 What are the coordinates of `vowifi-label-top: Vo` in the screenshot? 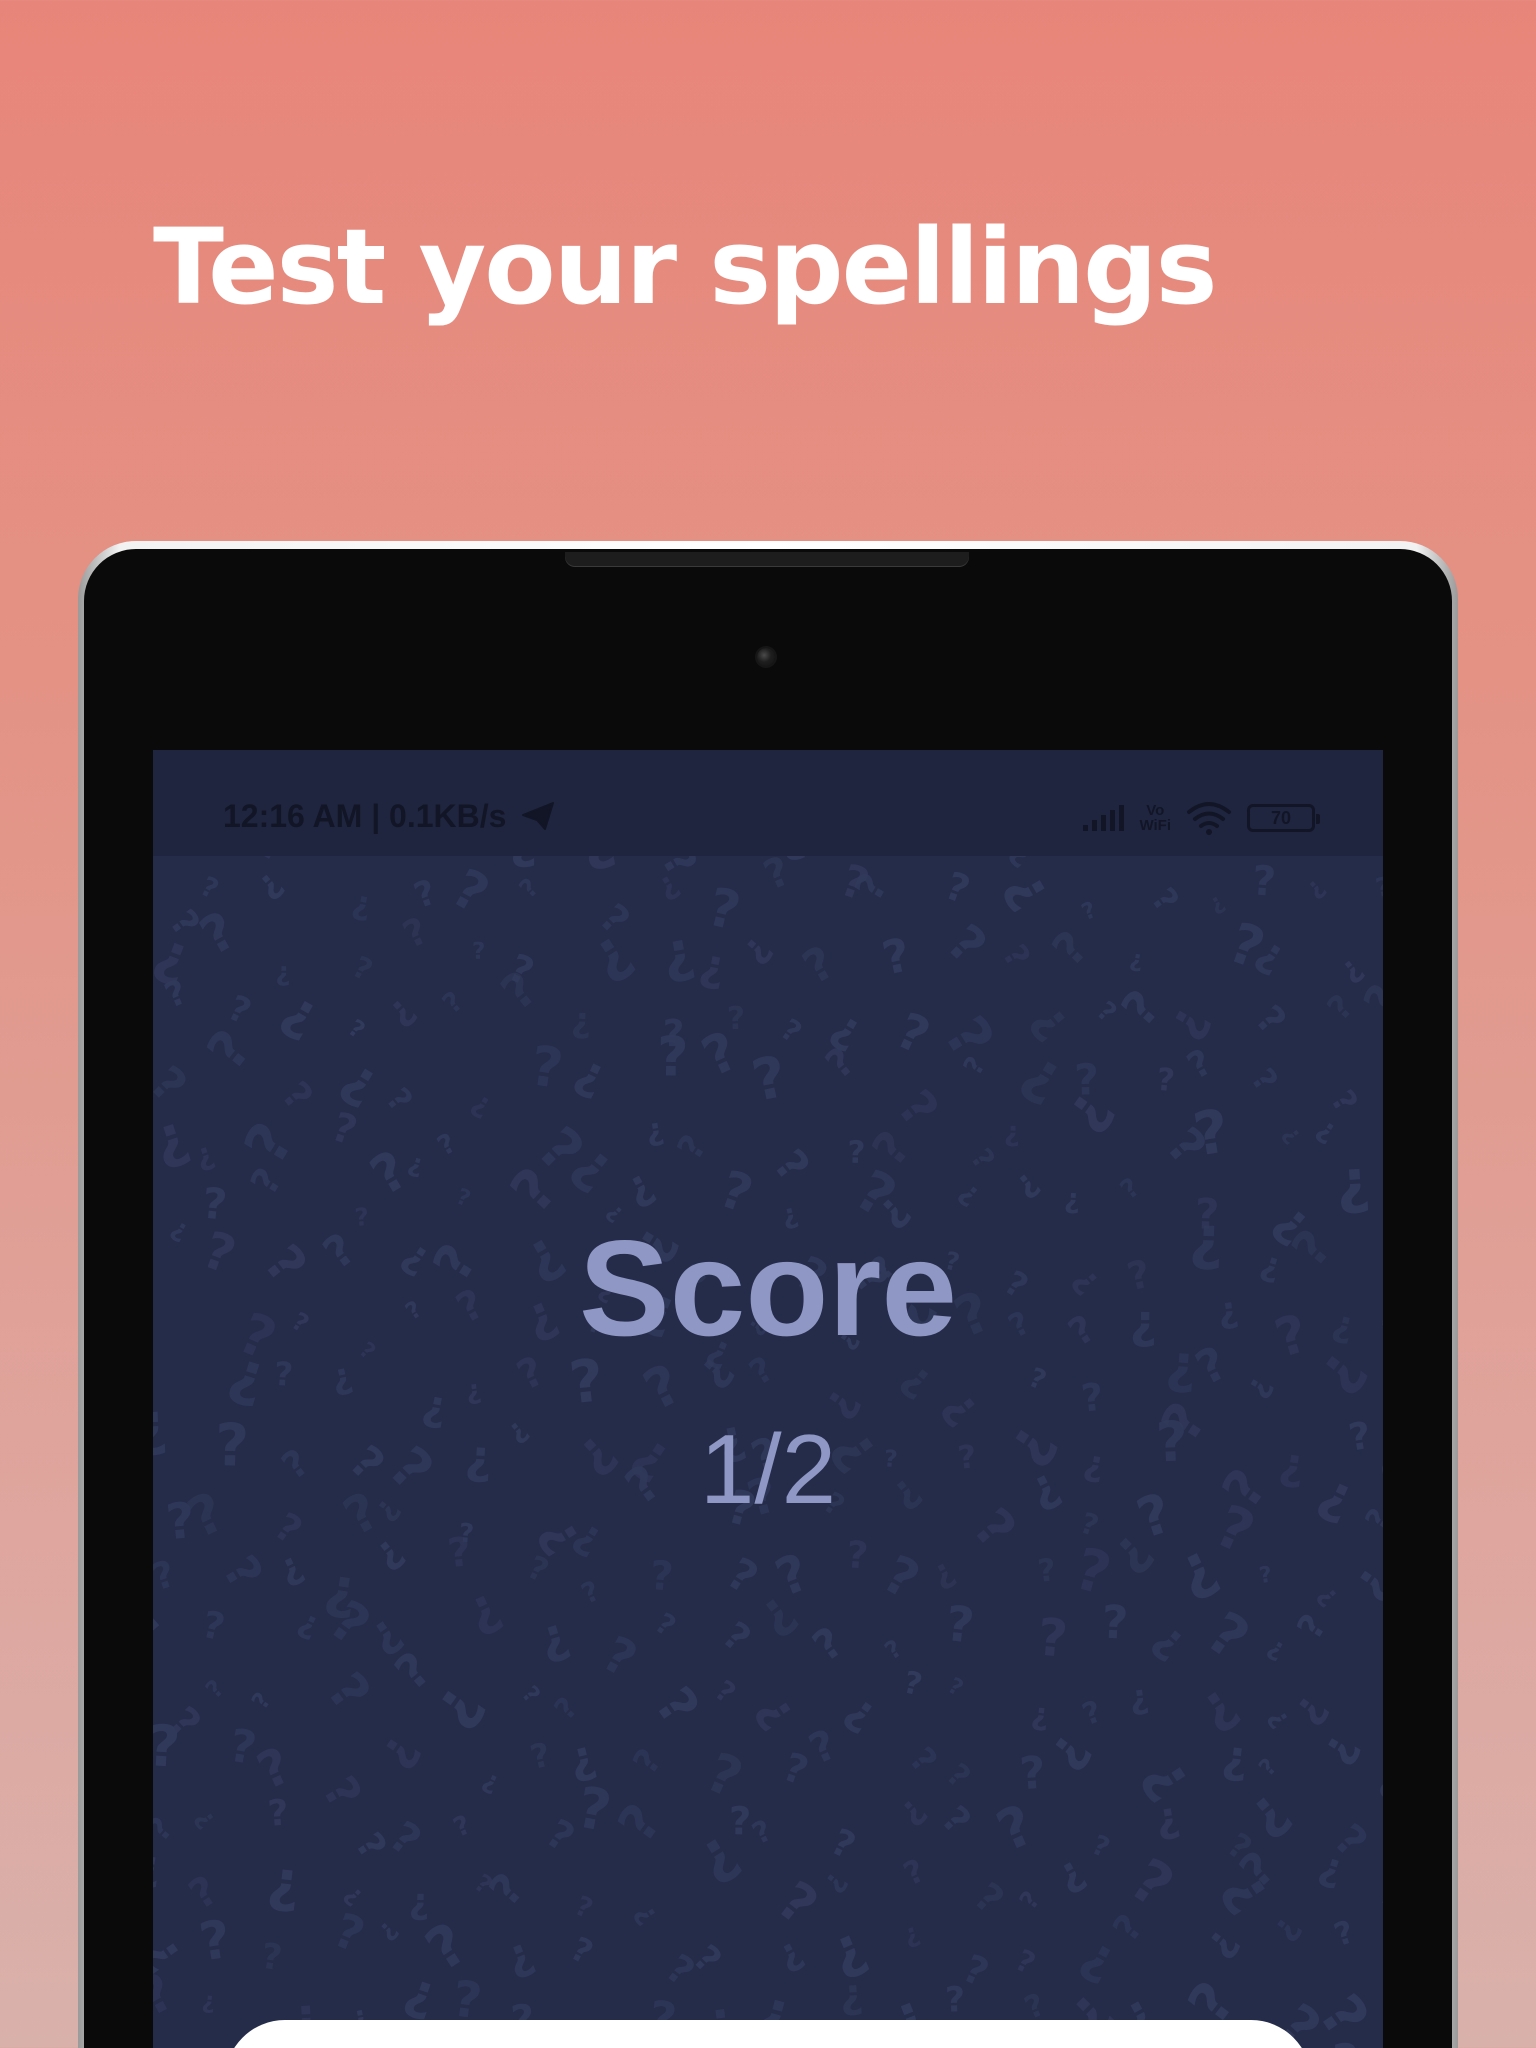 It's located at (1155, 810).